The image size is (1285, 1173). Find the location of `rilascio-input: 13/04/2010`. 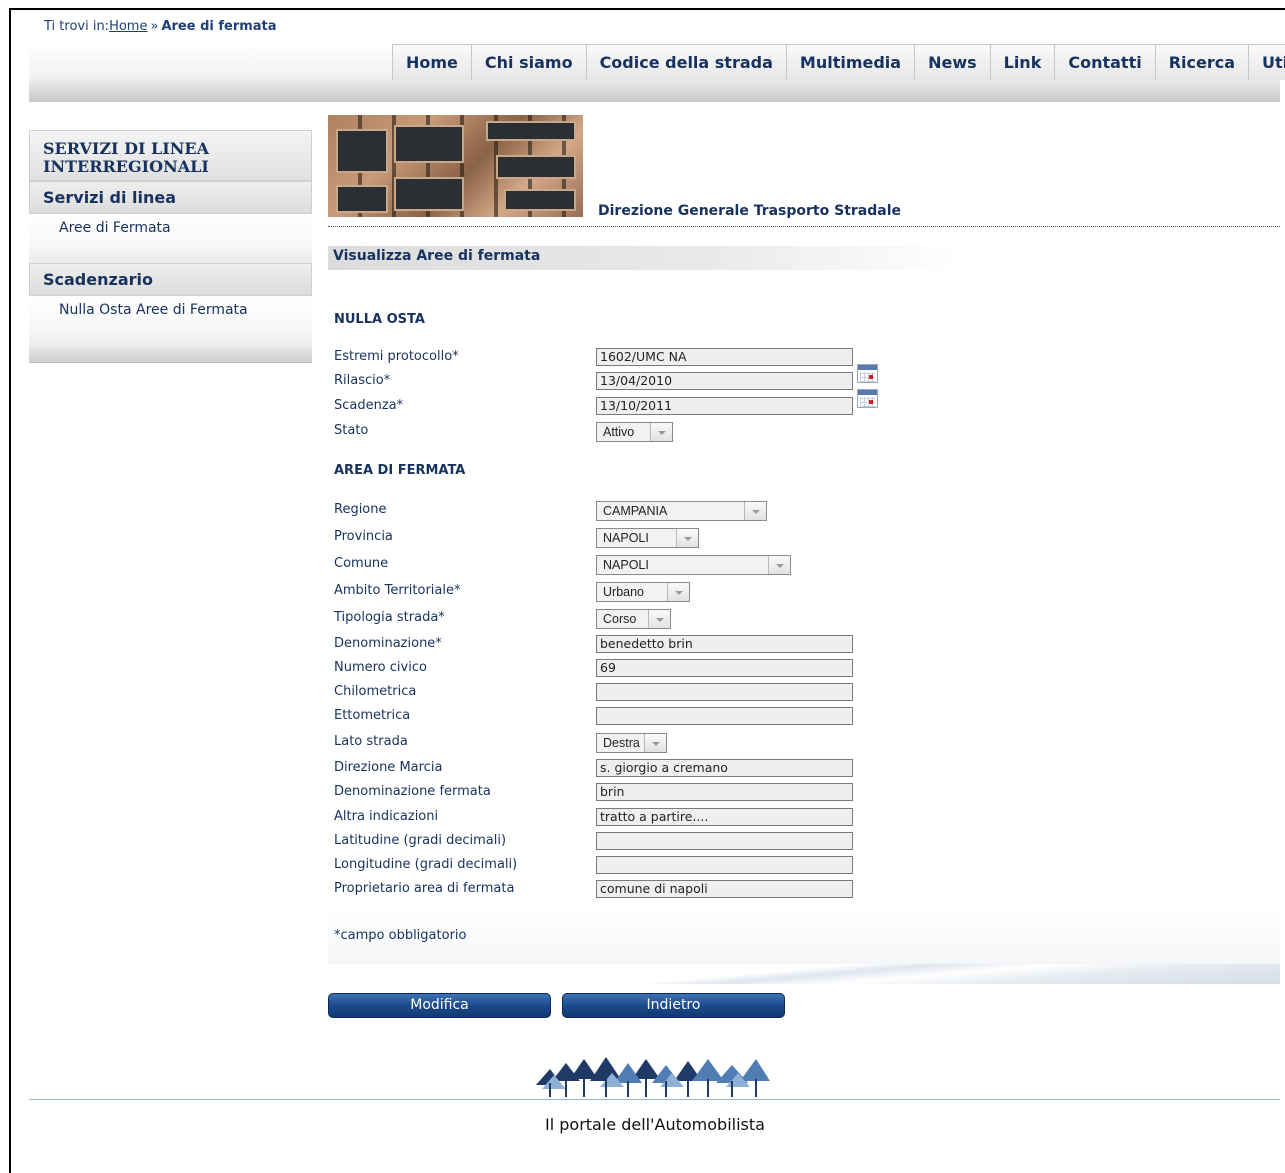

rilascio-input: 13/04/2010 is located at coordinates (724, 381).